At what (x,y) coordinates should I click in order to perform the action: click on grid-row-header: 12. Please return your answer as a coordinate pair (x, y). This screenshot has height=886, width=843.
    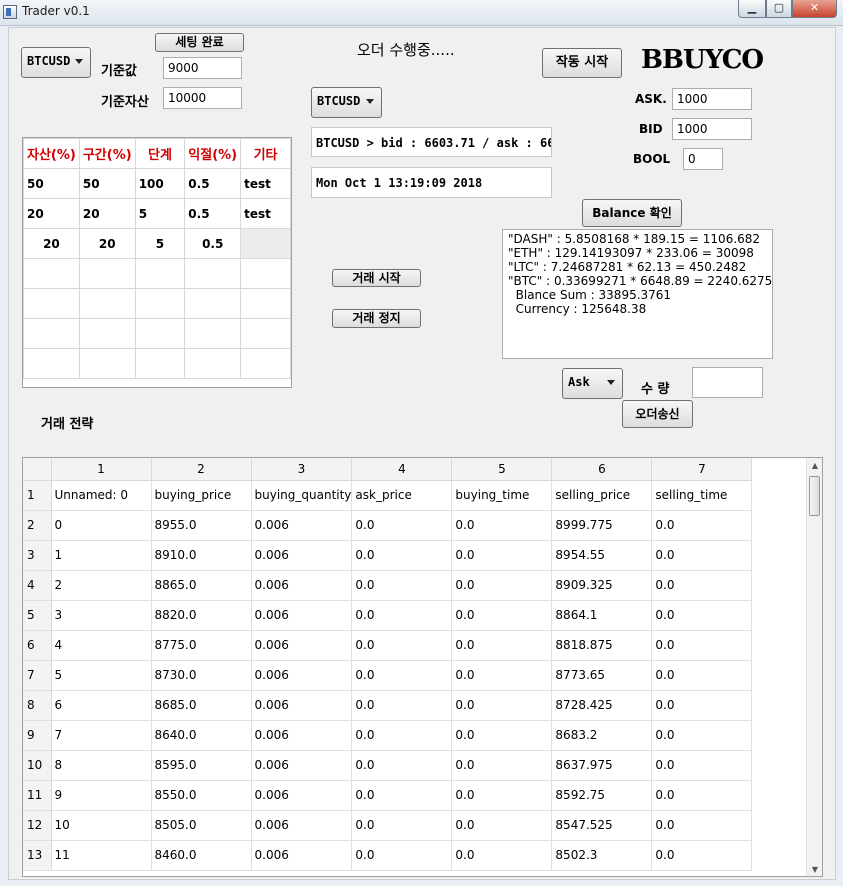
    Looking at the image, I should click on (37, 825).